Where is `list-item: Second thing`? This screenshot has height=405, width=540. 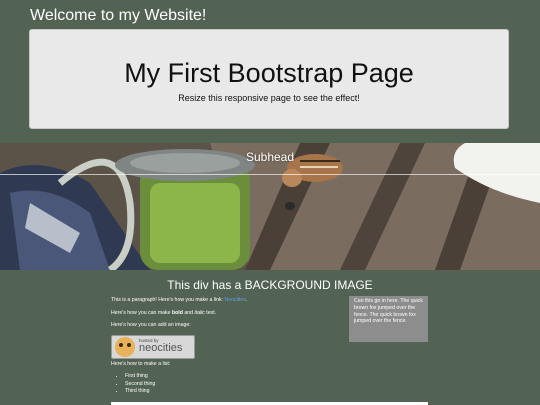
list-item: Second thing is located at coordinates (233, 384).